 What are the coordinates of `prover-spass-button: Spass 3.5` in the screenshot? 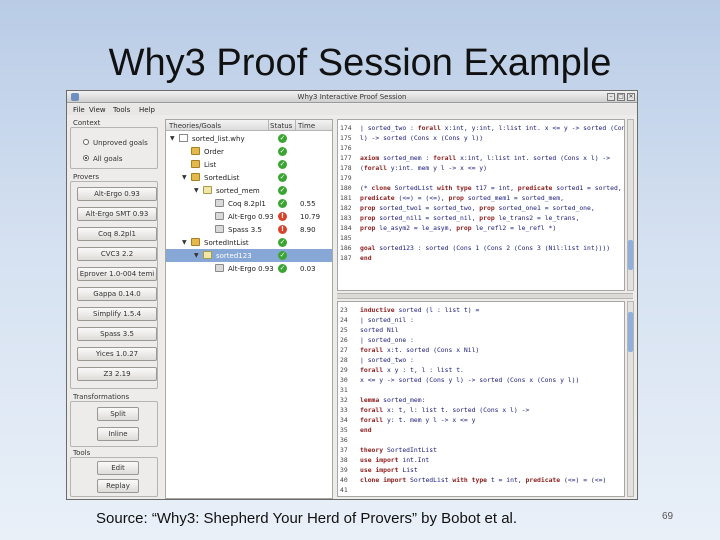 It's located at (117, 334).